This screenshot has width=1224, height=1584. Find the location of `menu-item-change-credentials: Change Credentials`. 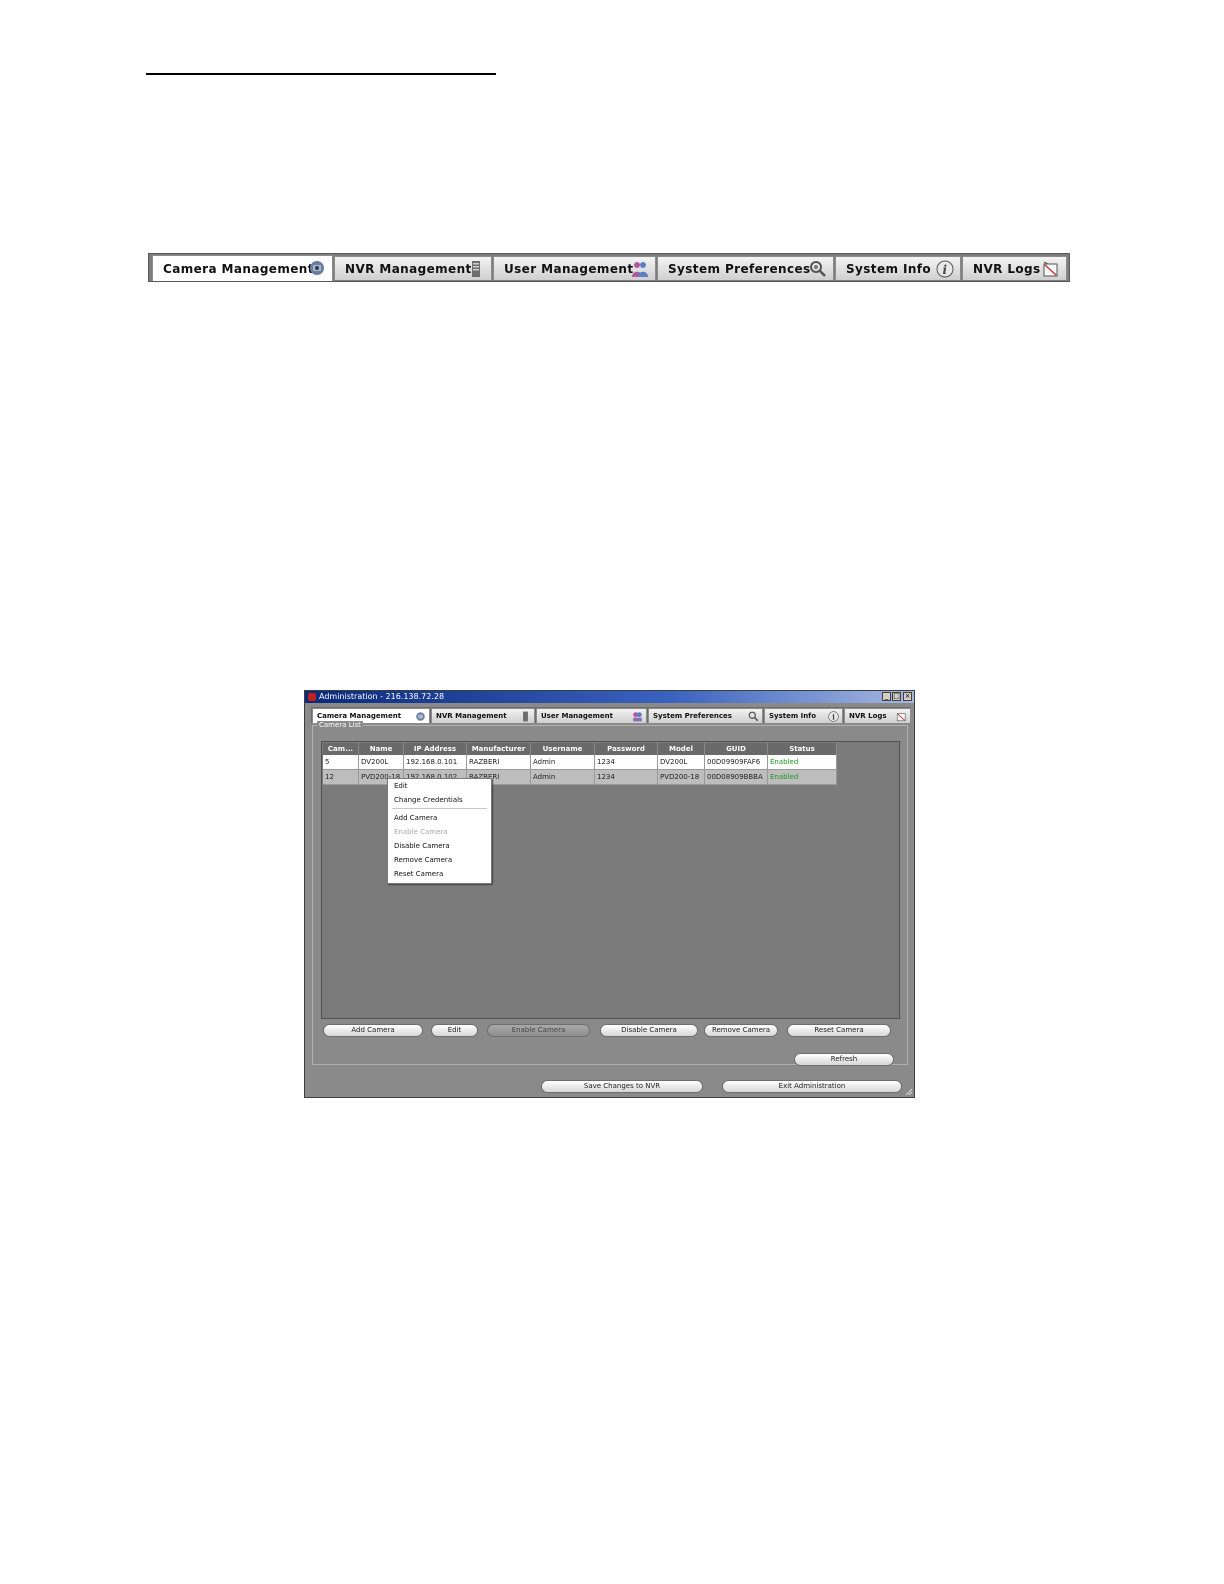

menu-item-change-credentials: Change Credentials is located at coordinates (428, 800).